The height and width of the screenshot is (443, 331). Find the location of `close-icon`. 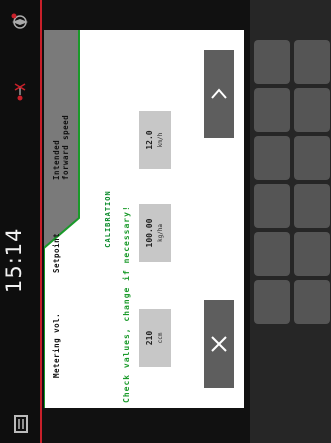

close-icon is located at coordinates (219, 344).